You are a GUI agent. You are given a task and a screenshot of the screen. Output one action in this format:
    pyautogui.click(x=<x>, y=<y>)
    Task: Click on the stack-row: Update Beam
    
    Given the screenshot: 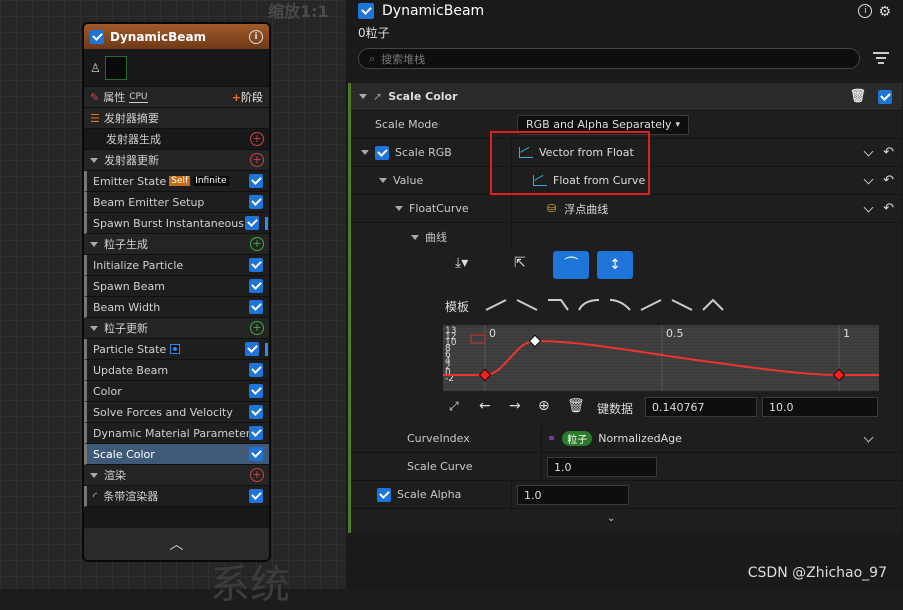 What is the action you would take?
    pyautogui.click(x=176, y=370)
    